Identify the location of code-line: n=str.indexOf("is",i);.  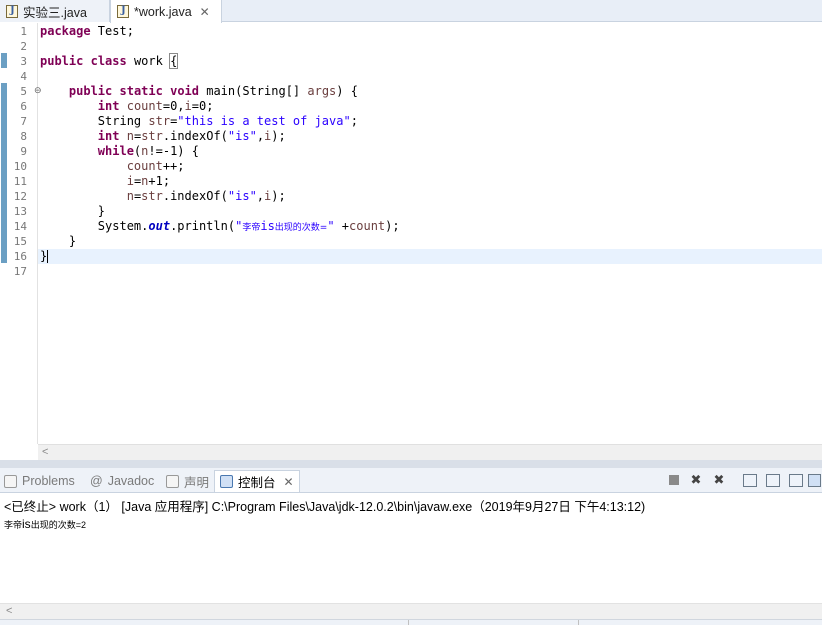
(206, 196).